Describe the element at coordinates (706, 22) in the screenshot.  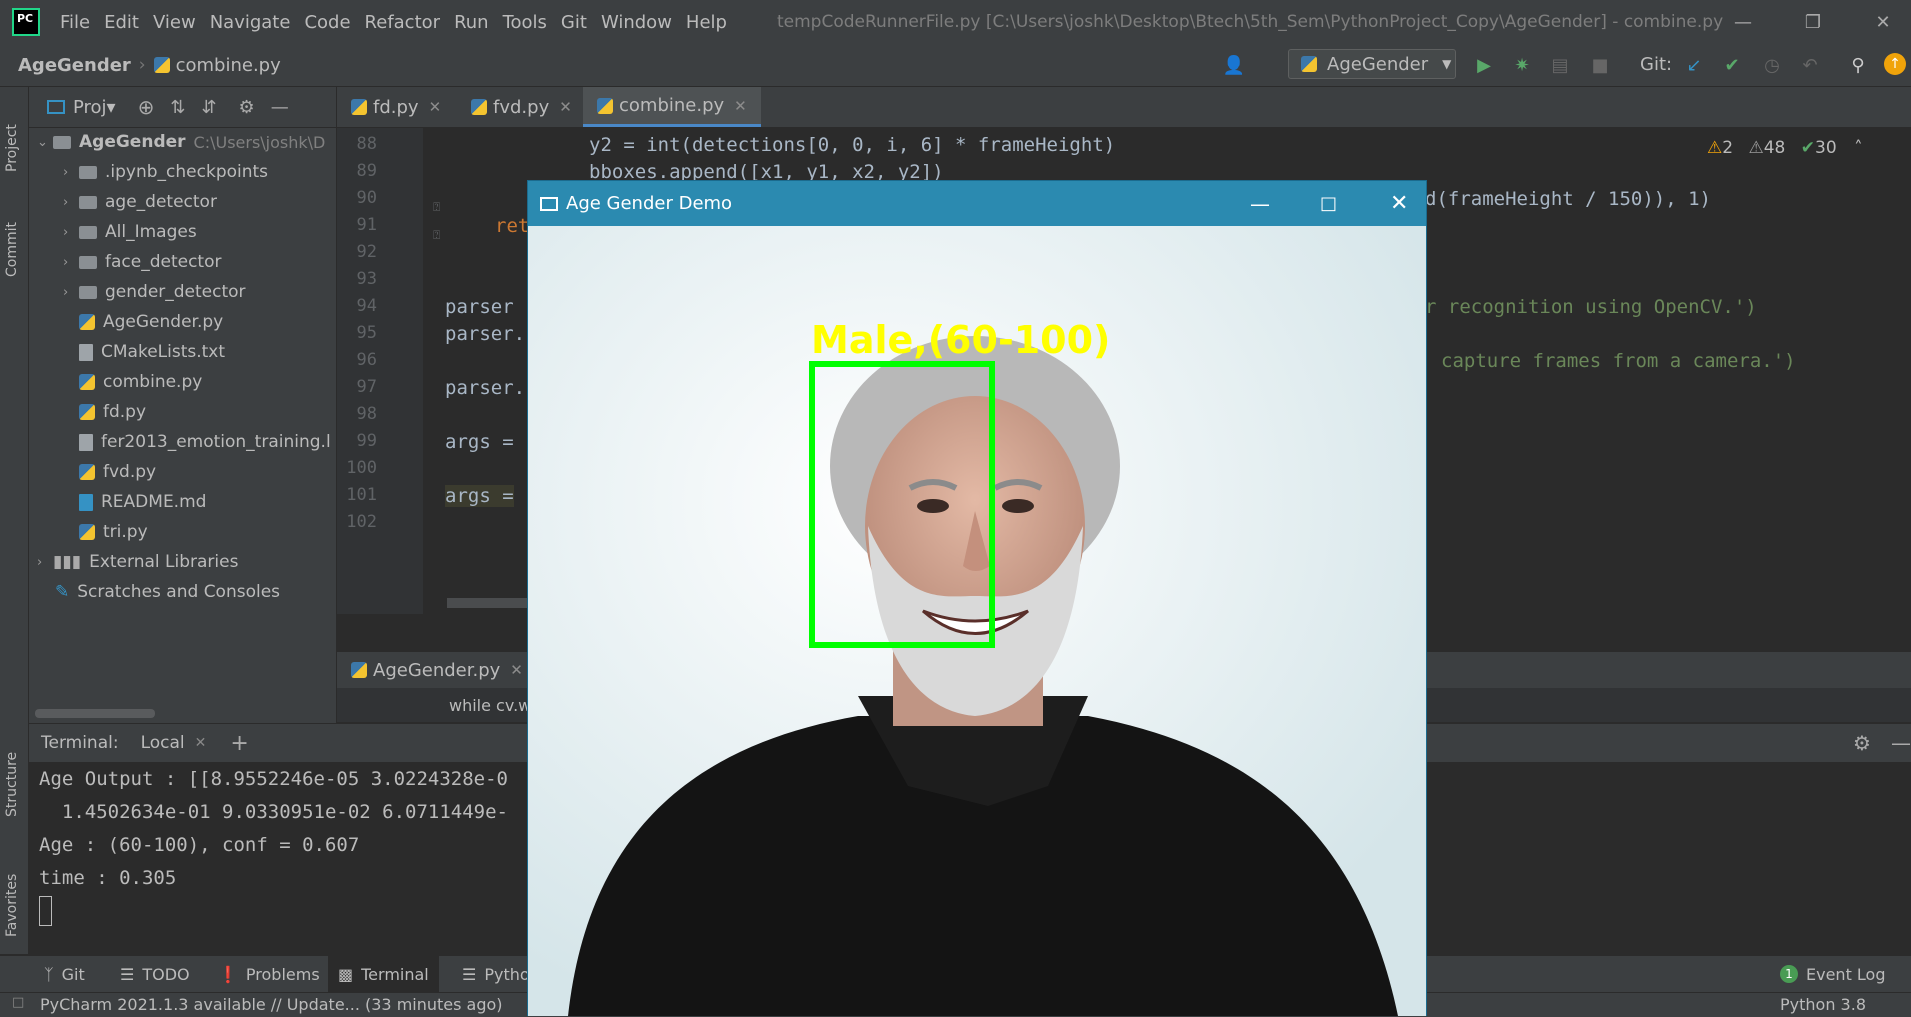
I see `menu-help: Help` at that location.